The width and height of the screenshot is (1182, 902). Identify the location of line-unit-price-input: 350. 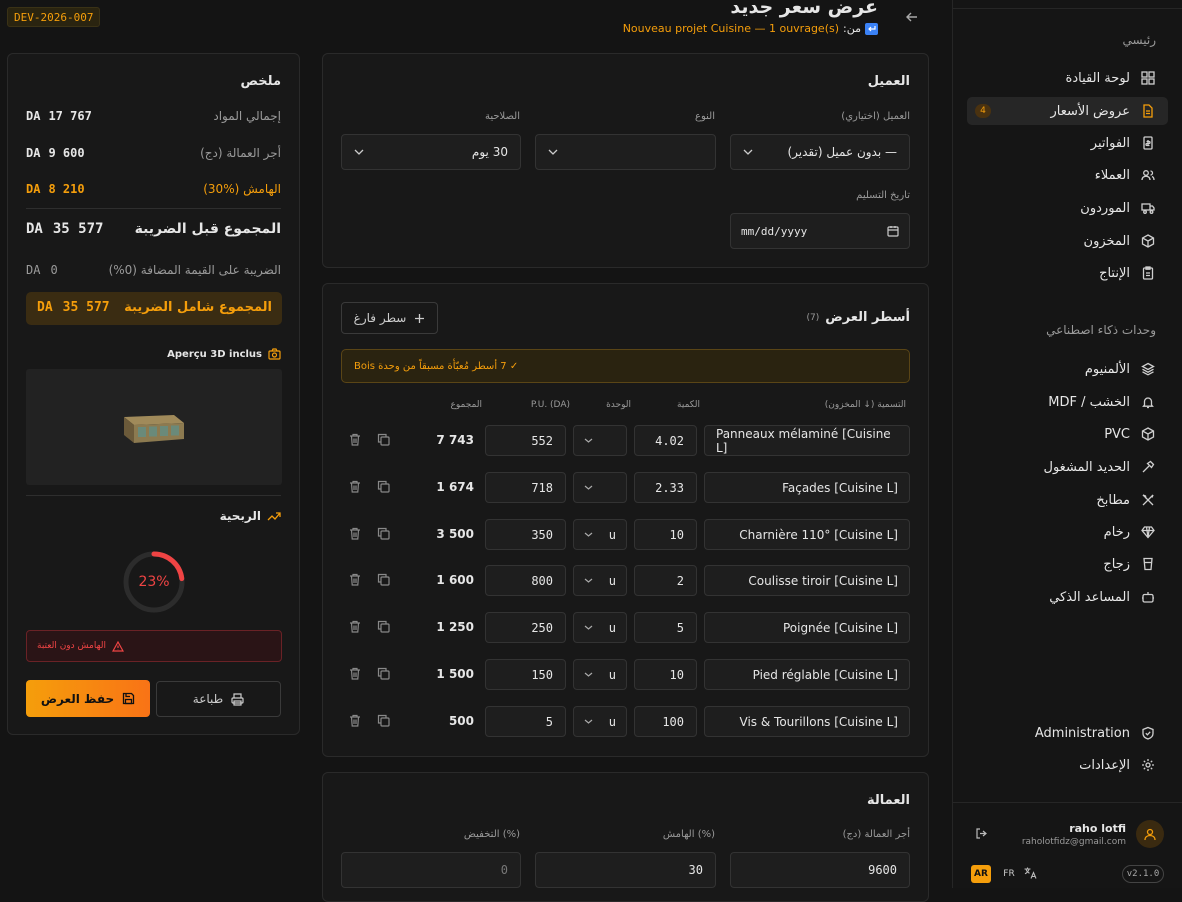
(525, 534).